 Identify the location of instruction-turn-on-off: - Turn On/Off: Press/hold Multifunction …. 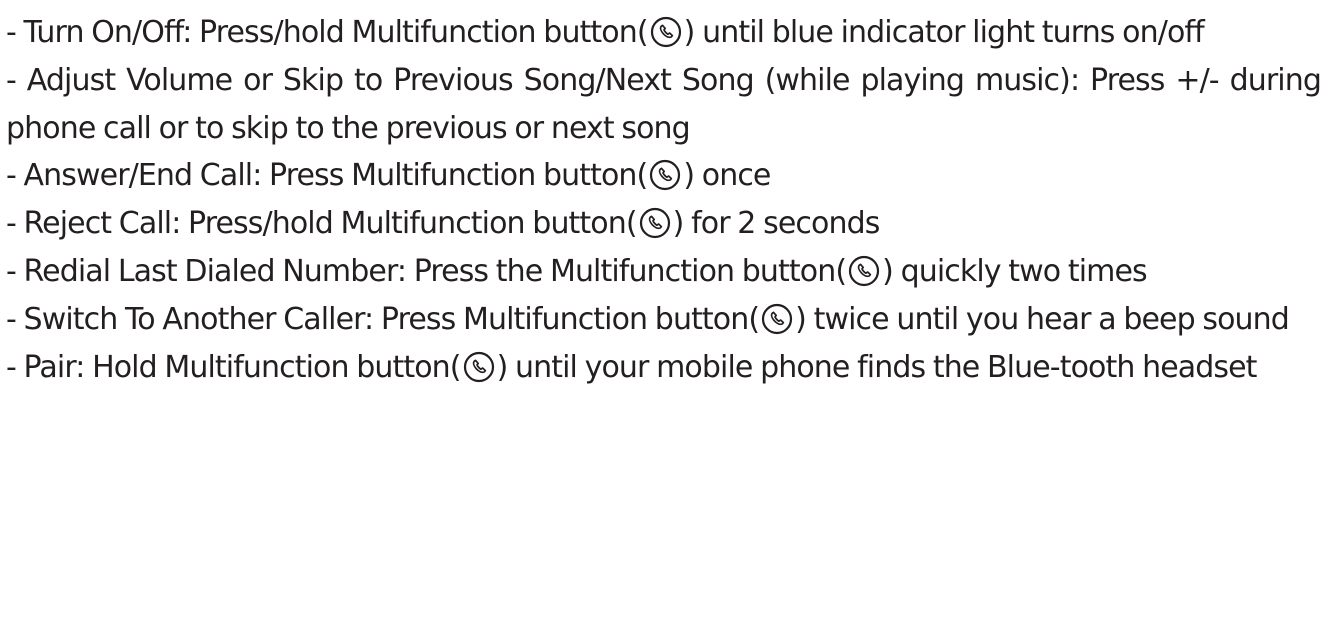
(663, 33).